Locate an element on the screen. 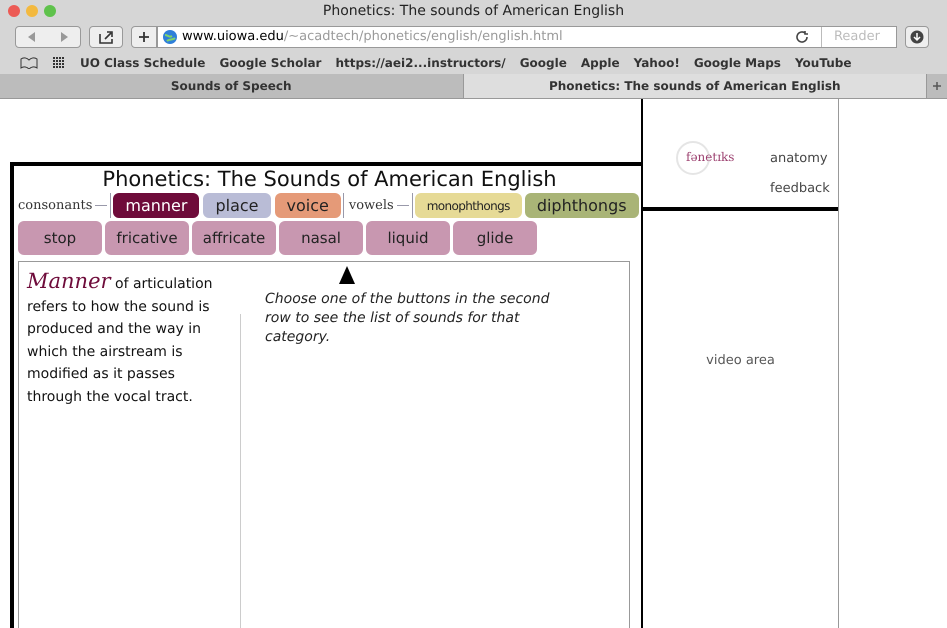 The image size is (947, 628). forward-icon is located at coordinates (64, 37).